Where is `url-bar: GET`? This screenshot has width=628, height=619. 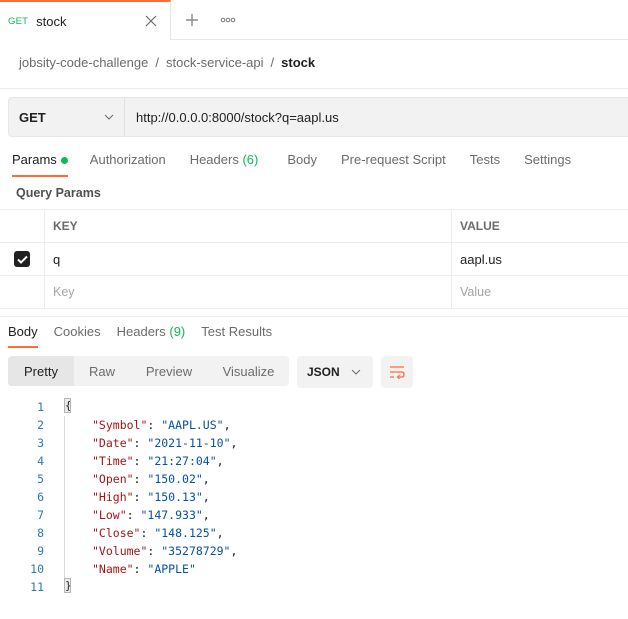 url-bar: GET is located at coordinates (318, 117).